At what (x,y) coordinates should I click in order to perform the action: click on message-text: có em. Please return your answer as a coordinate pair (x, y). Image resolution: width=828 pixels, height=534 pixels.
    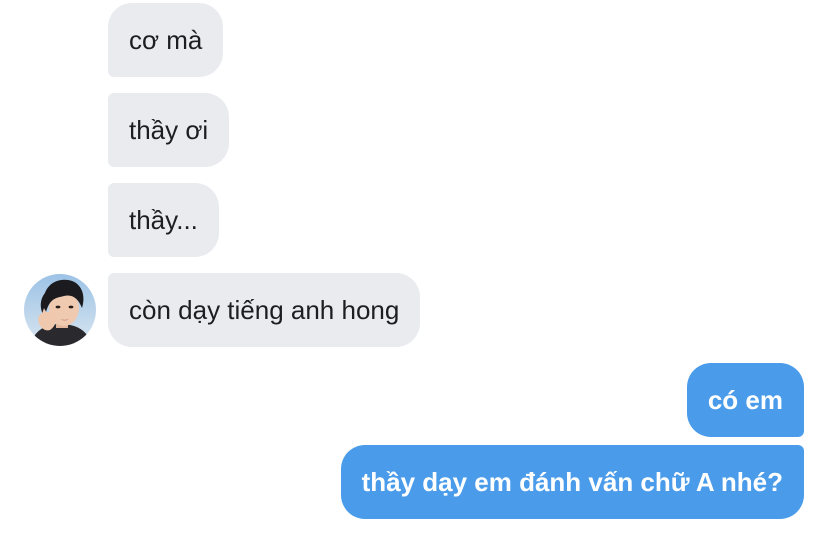
    Looking at the image, I should click on (745, 400).